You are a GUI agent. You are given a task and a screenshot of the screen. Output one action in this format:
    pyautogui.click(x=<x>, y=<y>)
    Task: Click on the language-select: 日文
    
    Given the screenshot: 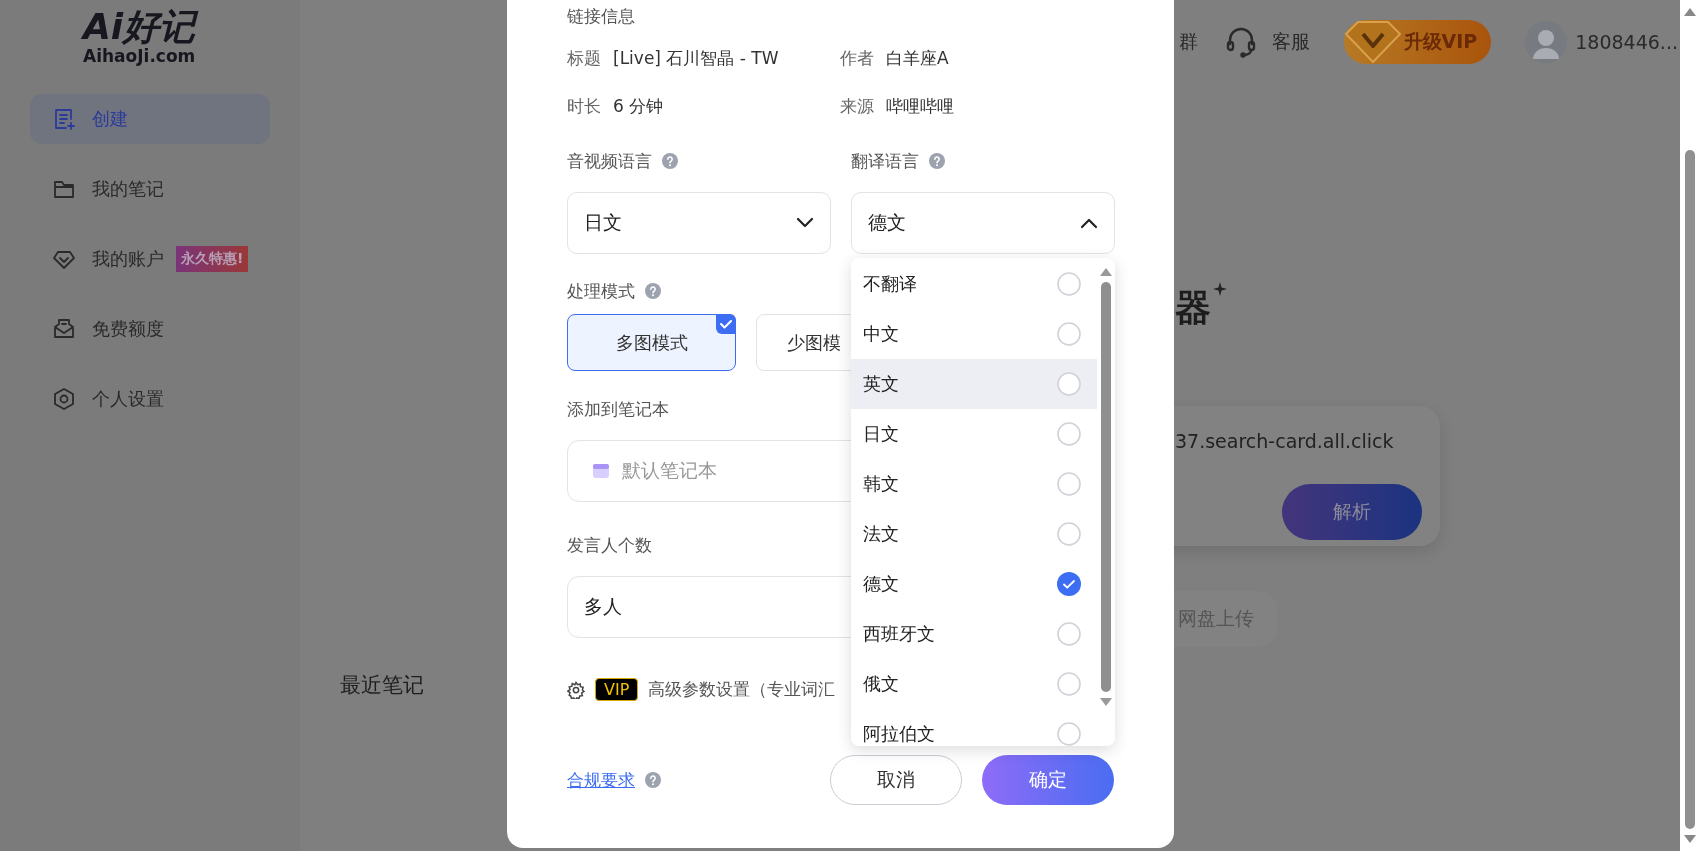 What is the action you would take?
    pyautogui.click(x=699, y=223)
    